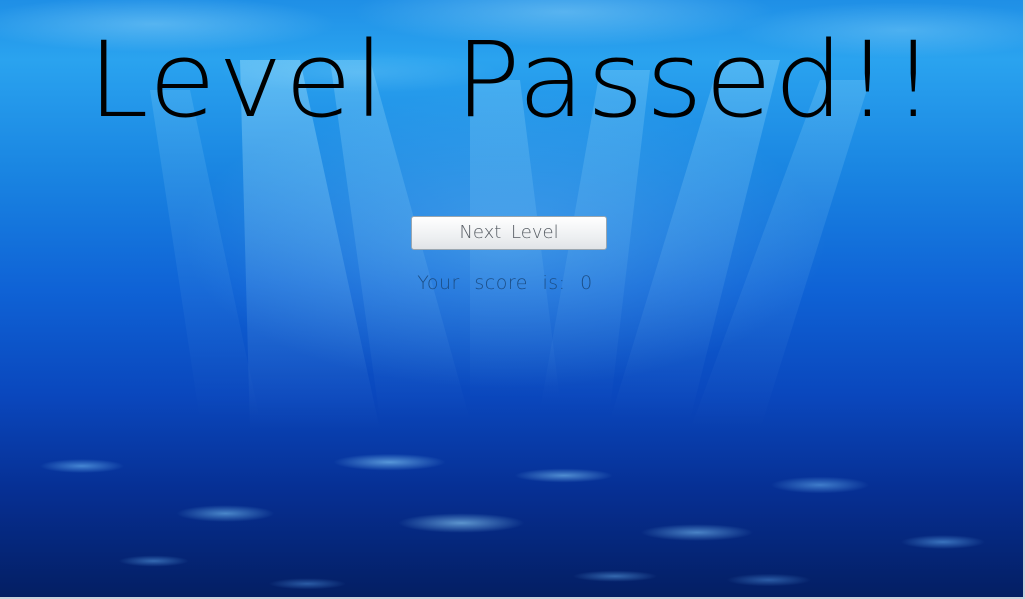 The height and width of the screenshot is (599, 1025). I want to click on score-display: Your score is: 0, so click(505, 283).